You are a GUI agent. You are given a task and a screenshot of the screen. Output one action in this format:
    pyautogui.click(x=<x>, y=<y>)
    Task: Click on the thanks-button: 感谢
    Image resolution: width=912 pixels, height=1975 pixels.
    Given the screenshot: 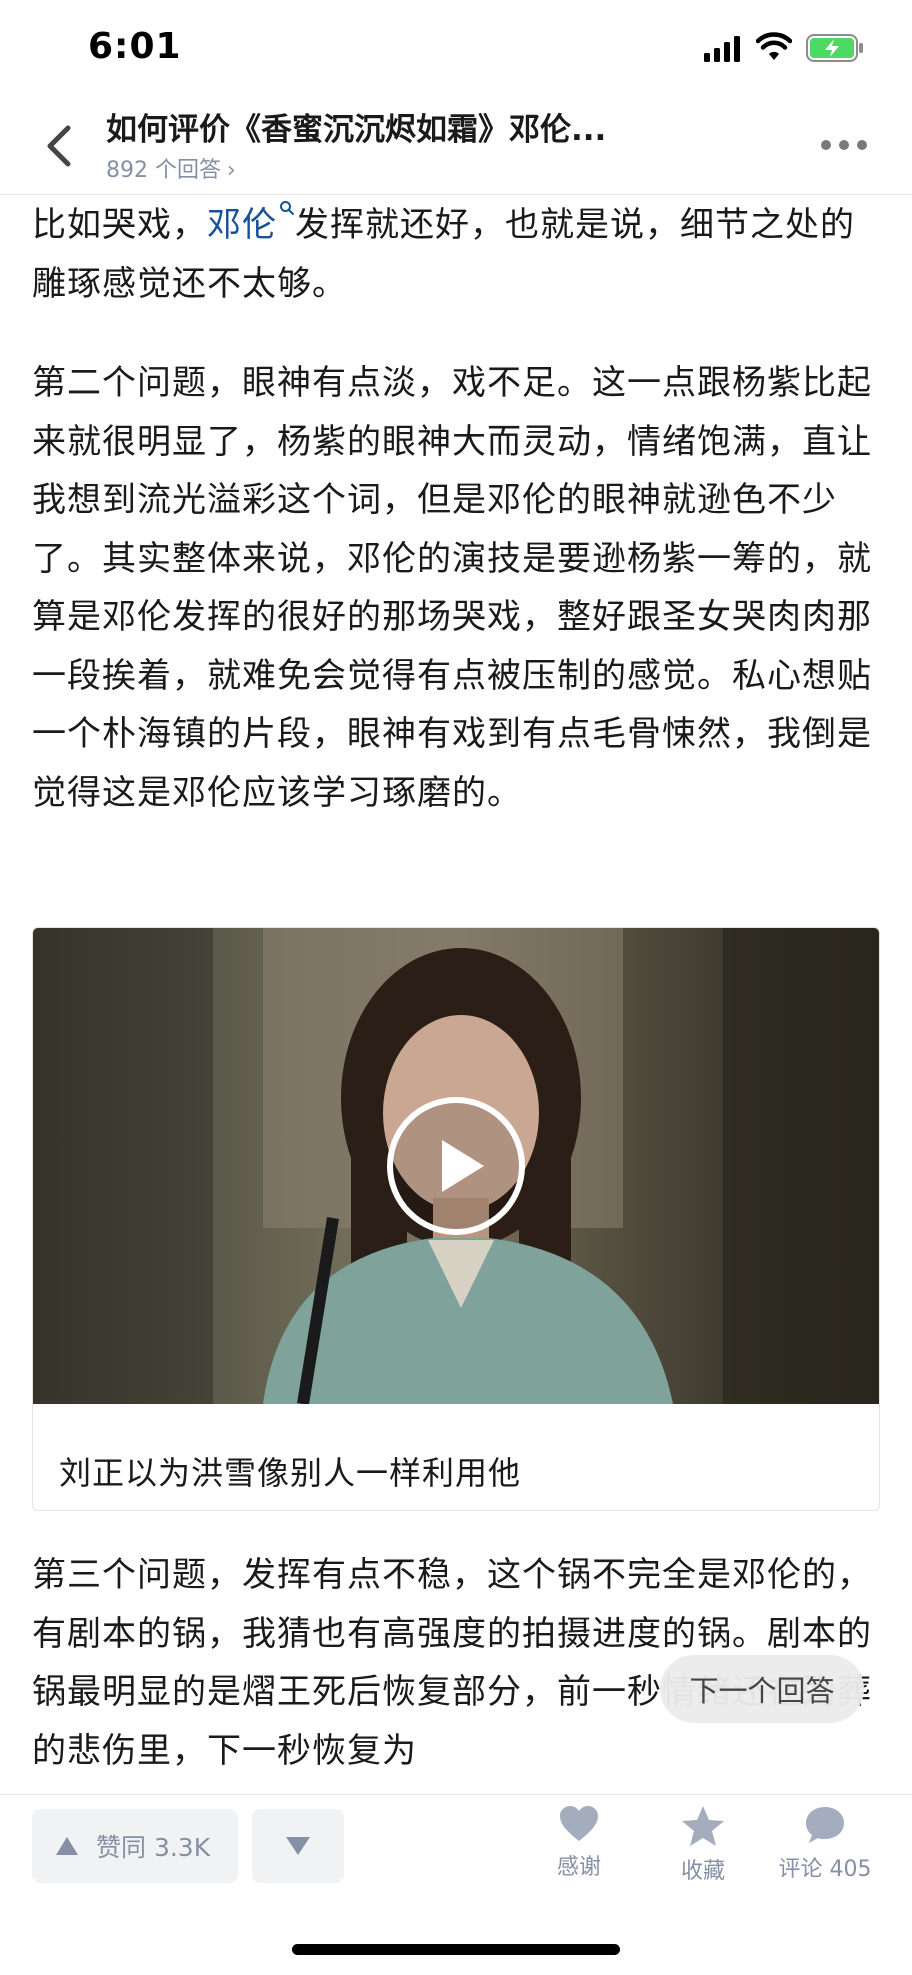 What is the action you would take?
    pyautogui.click(x=579, y=1843)
    